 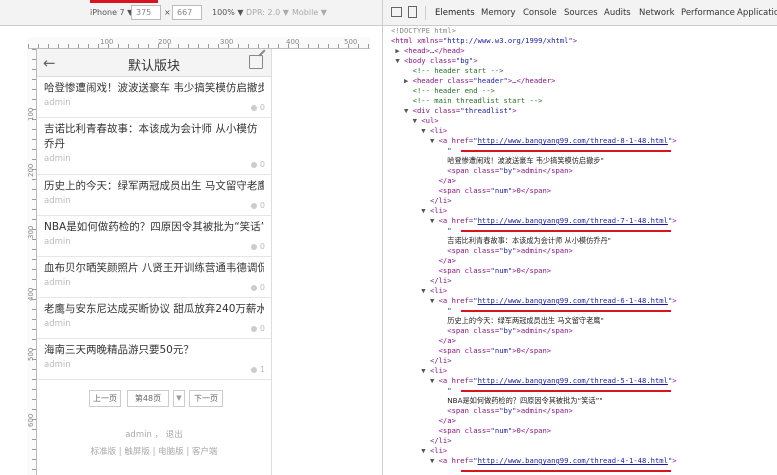 What do you see at coordinates (581, 13) in the screenshot?
I see `tab-sources: Sources` at bounding box center [581, 13].